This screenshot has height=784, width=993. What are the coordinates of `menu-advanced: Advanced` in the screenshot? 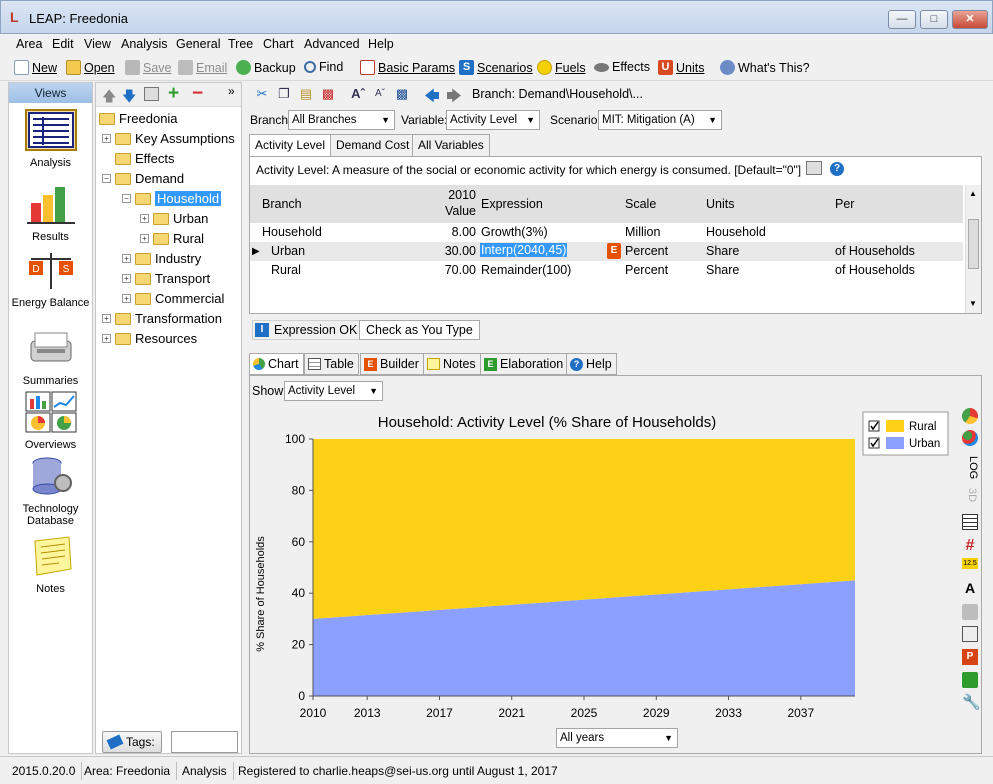 It's located at (332, 44).